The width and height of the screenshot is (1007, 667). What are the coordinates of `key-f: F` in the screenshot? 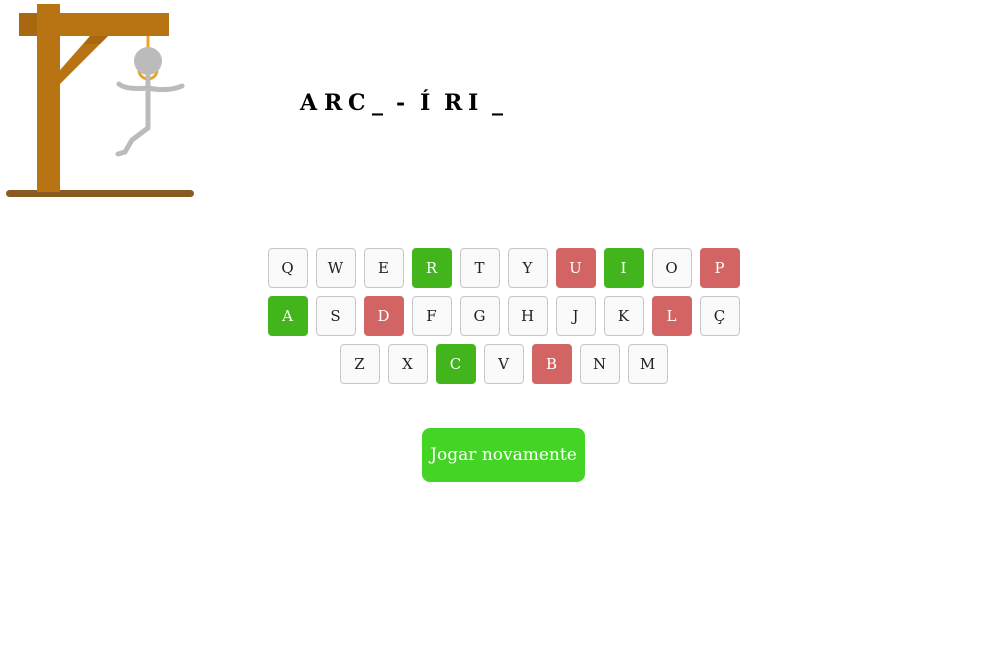 It's located at (431, 316).